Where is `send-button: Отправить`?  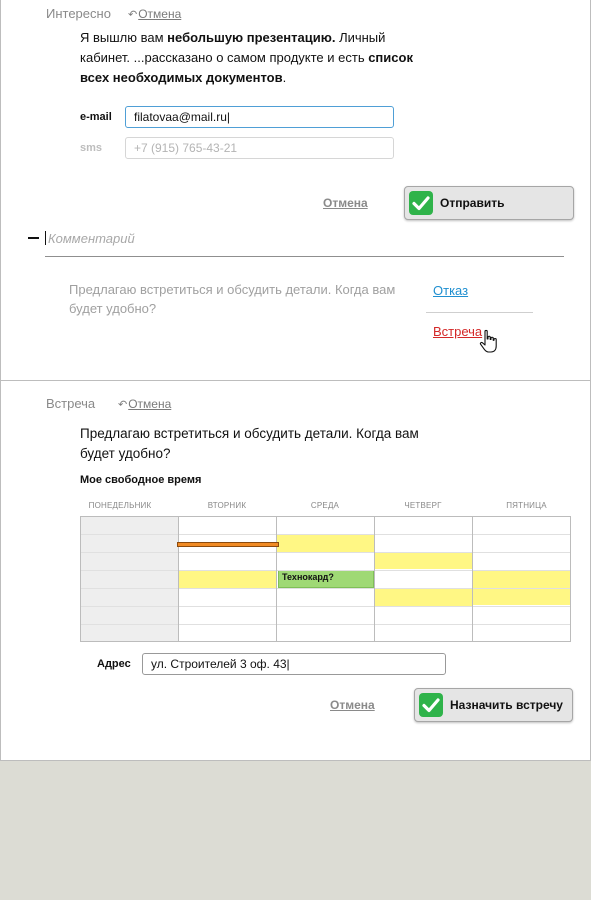 send-button: Отправить is located at coordinates (489, 203).